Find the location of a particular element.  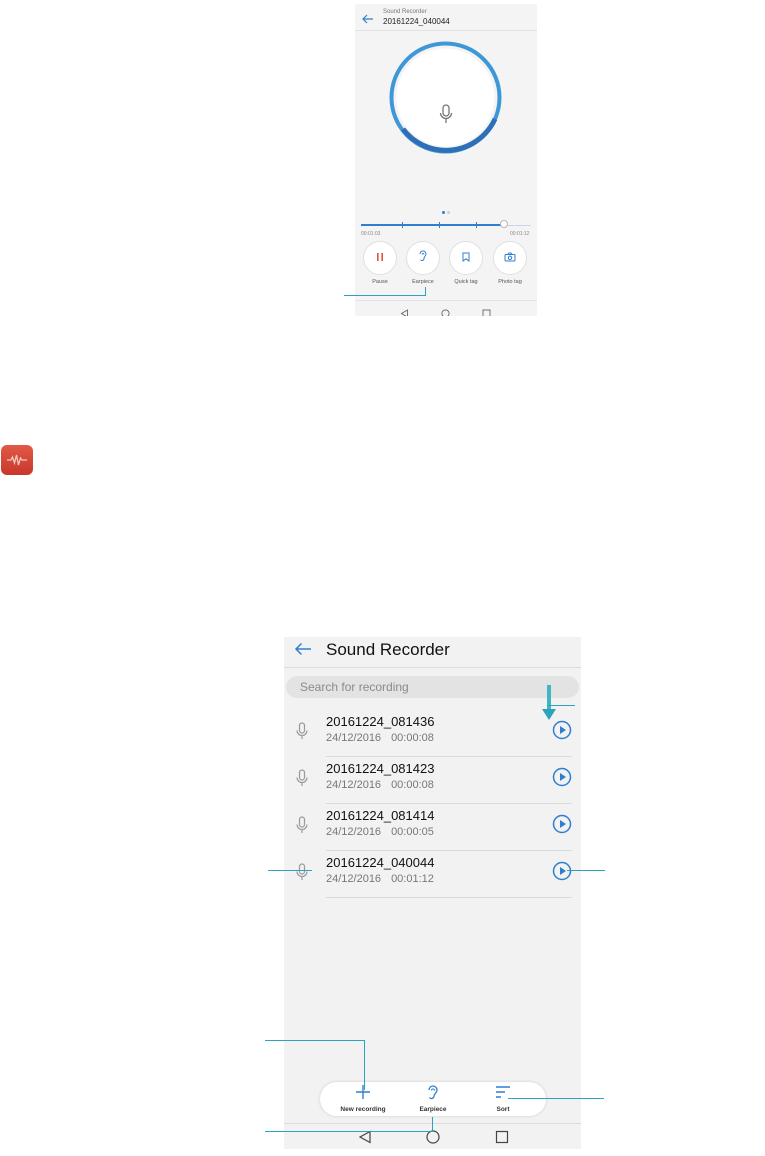

recording-name: 20161224_081436 is located at coordinates (380, 721).